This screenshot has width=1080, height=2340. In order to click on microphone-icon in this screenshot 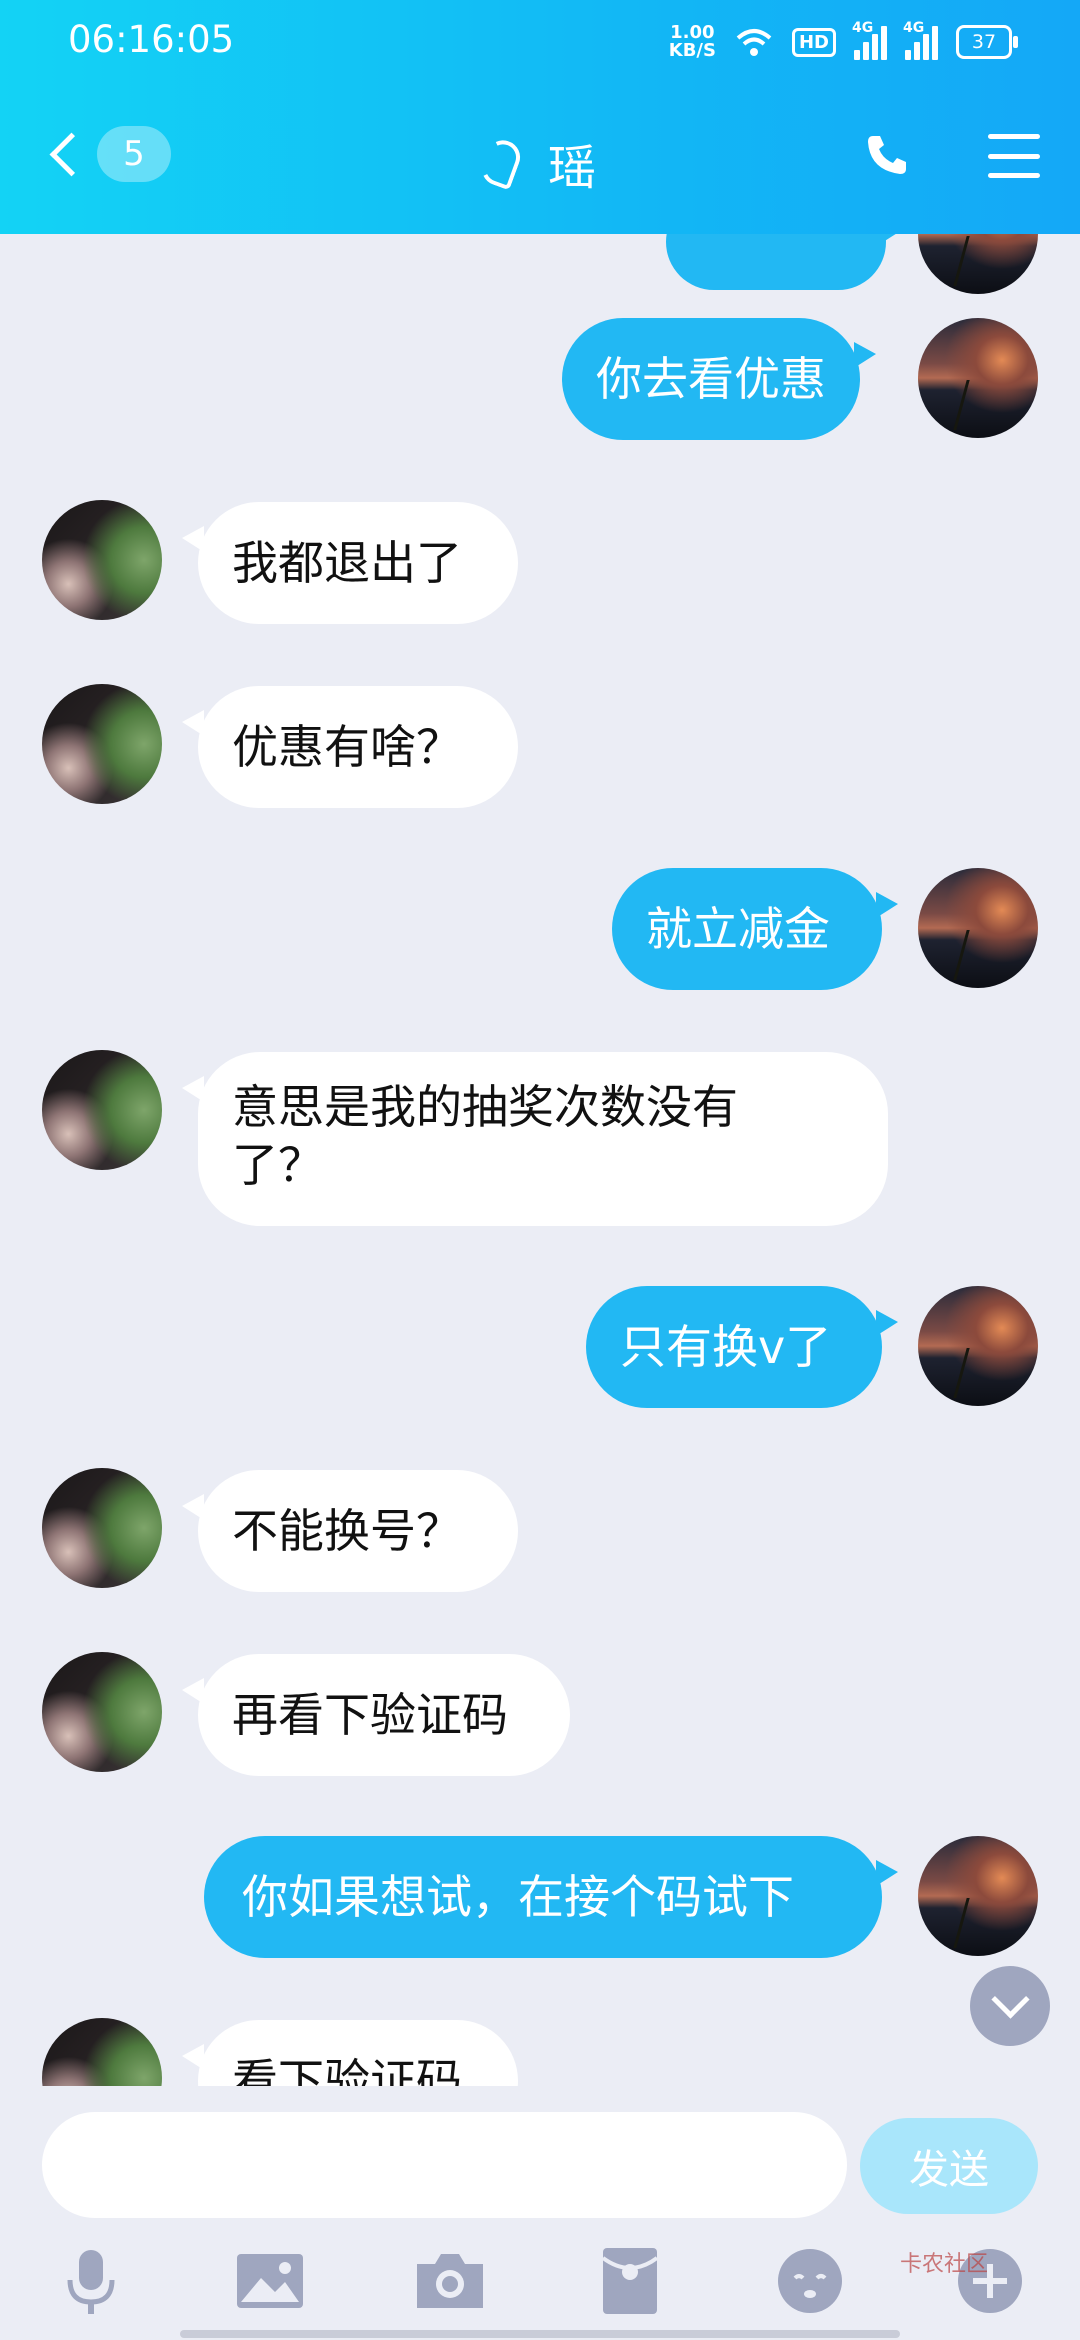, I will do `click(91, 2281)`.